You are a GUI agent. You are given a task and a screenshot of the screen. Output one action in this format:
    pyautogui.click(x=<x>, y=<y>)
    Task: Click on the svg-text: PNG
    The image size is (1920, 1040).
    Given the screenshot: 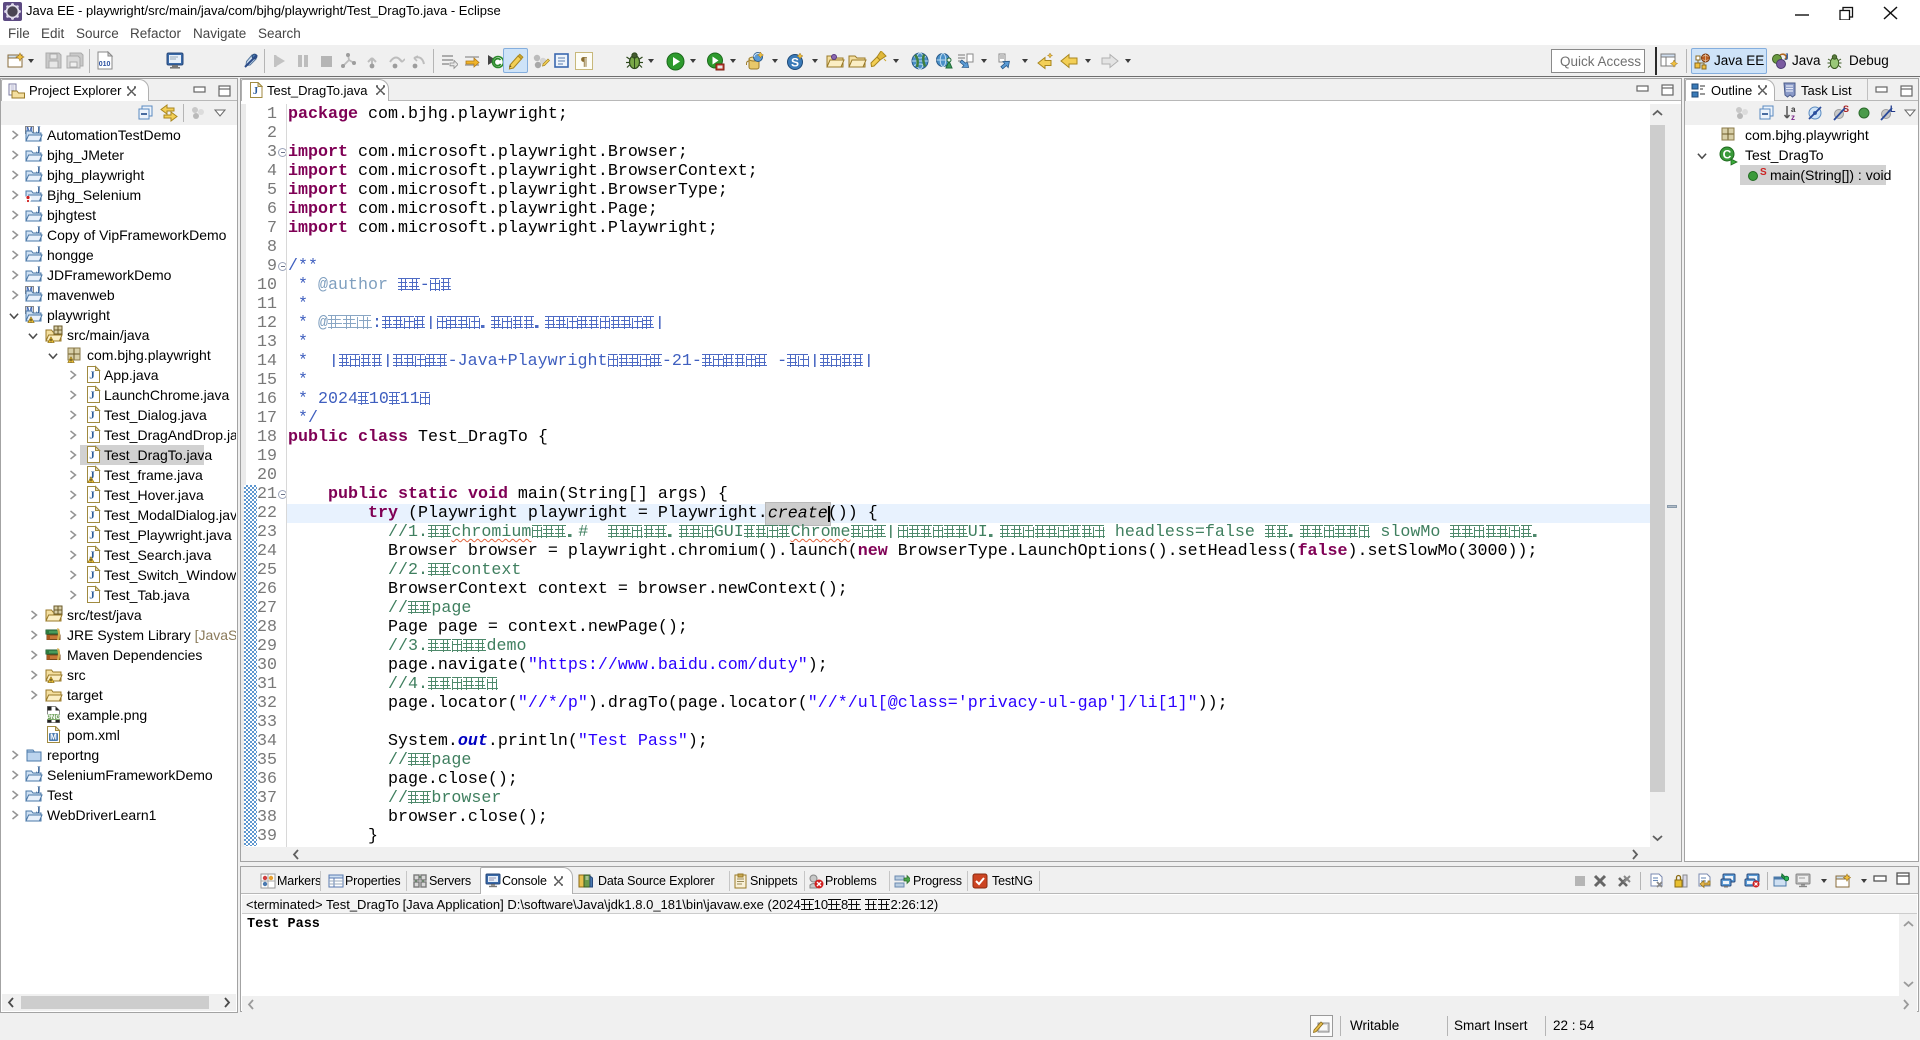 What is the action you would take?
    pyautogui.click(x=53, y=717)
    